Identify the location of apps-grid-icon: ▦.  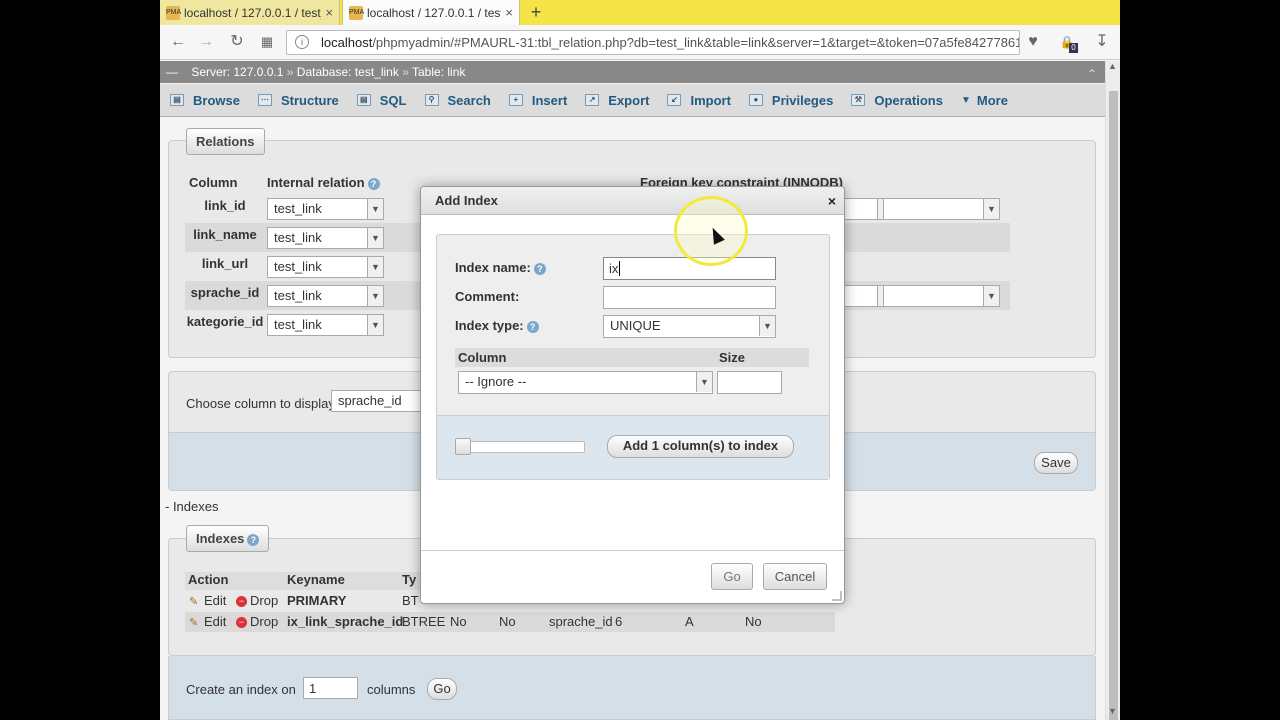
(267, 42).